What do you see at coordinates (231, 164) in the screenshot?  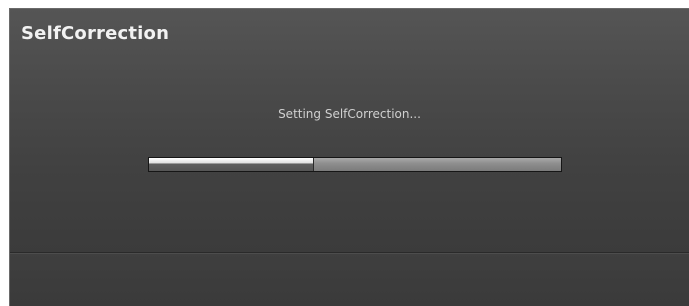 I see `progress-bar-fill` at bounding box center [231, 164].